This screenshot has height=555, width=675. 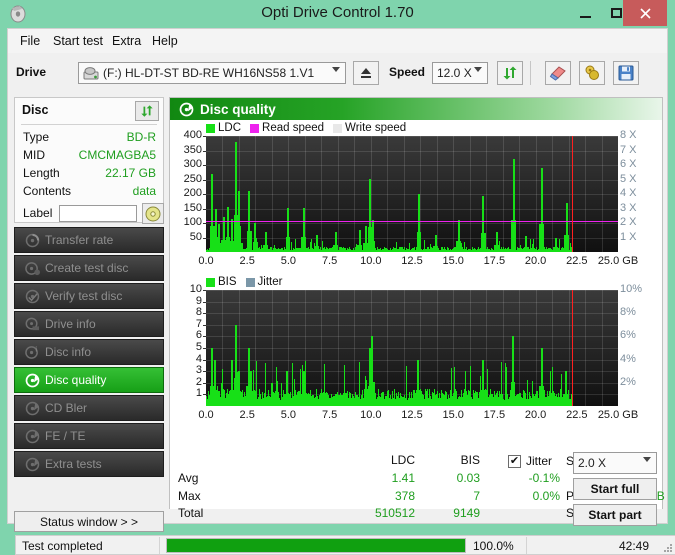 I want to click on y-axis-tick: 1, so click(x=198, y=393).